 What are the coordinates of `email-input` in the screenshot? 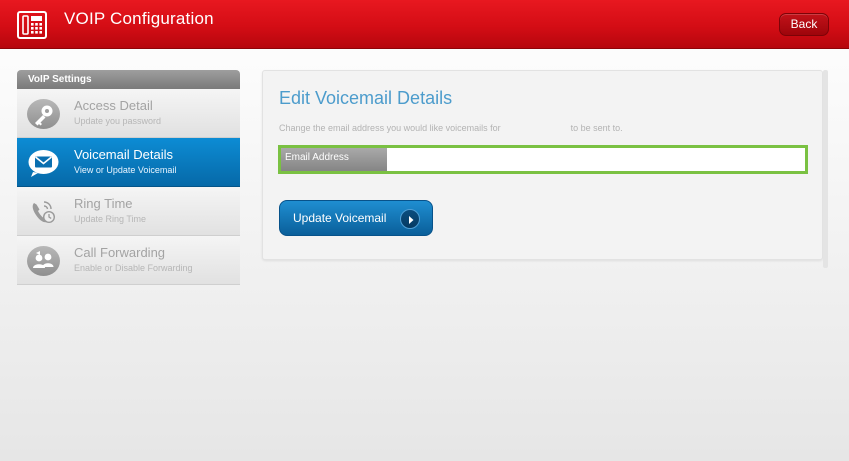 It's located at (597, 159).